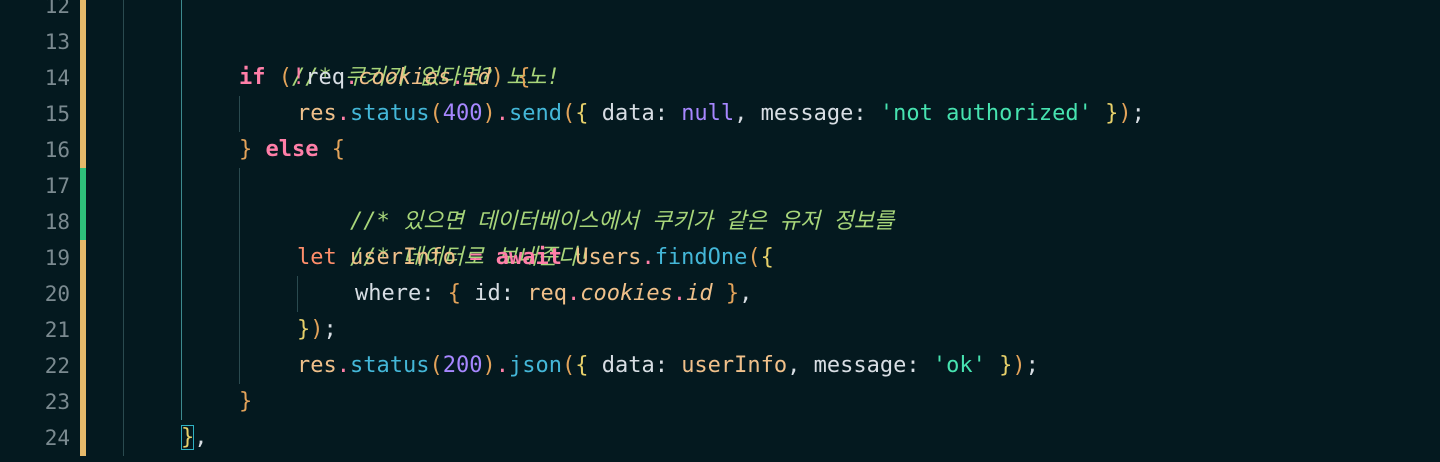 This screenshot has width=1440, height=462. What do you see at coordinates (252, 77) in the screenshot?
I see `keyword-if: if` at bounding box center [252, 77].